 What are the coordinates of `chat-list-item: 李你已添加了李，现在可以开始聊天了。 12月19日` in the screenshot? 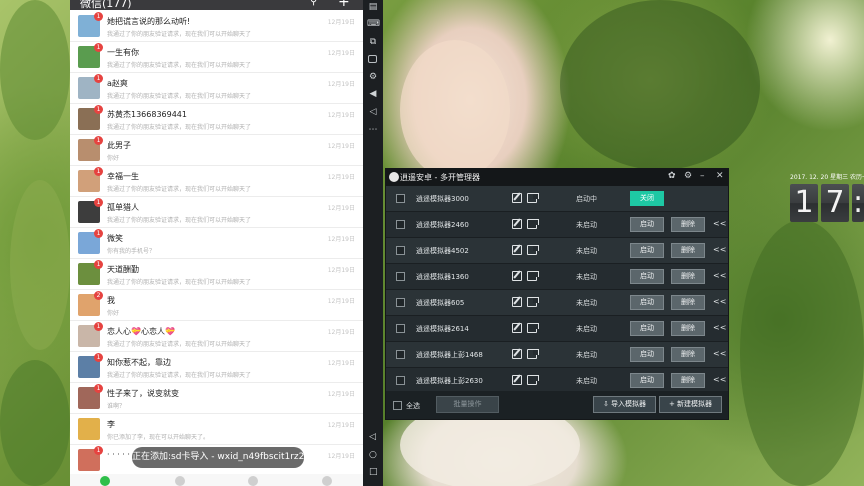 It's located at (216, 429).